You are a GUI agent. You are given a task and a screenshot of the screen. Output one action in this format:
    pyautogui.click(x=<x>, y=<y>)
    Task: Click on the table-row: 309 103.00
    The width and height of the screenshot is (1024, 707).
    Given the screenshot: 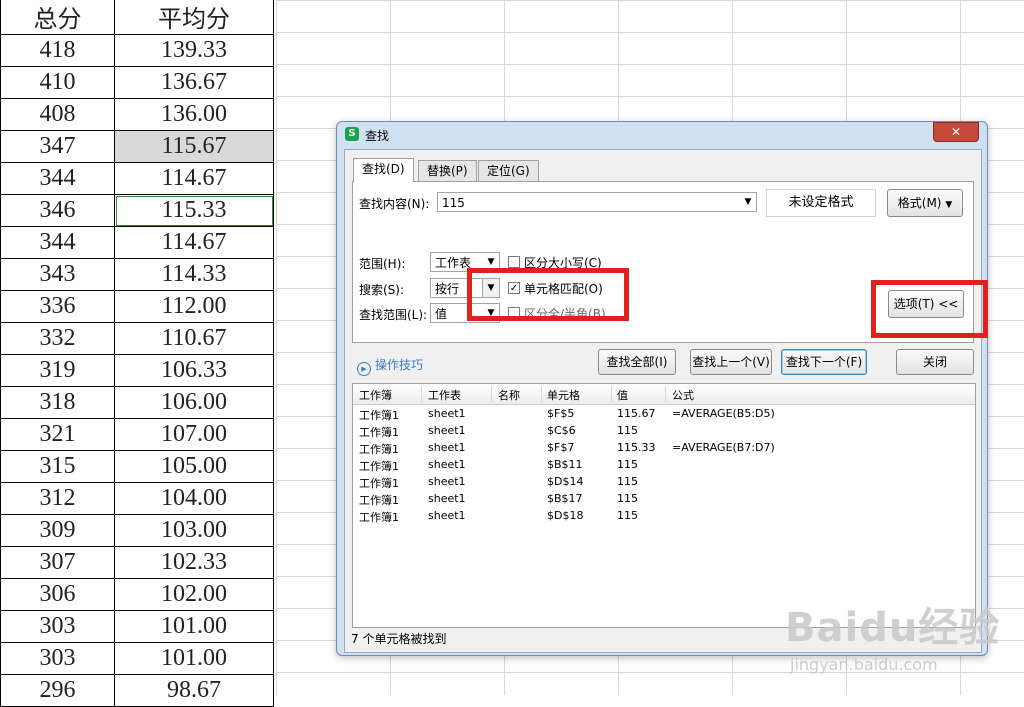 What is the action you would take?
    pyautogui.click(x=137, y=530)
    